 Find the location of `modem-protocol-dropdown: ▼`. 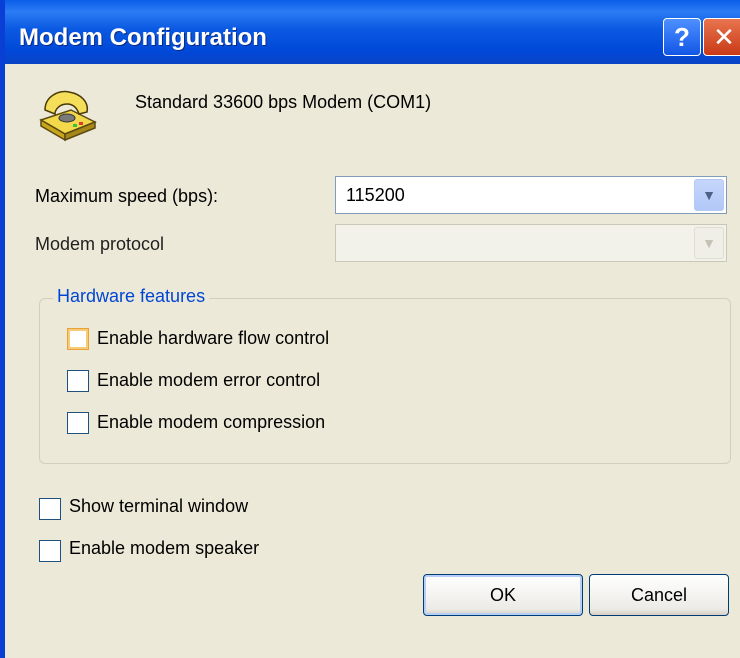

modem-protocol-dropdown: ▼ is located at coordinates (531, 243).